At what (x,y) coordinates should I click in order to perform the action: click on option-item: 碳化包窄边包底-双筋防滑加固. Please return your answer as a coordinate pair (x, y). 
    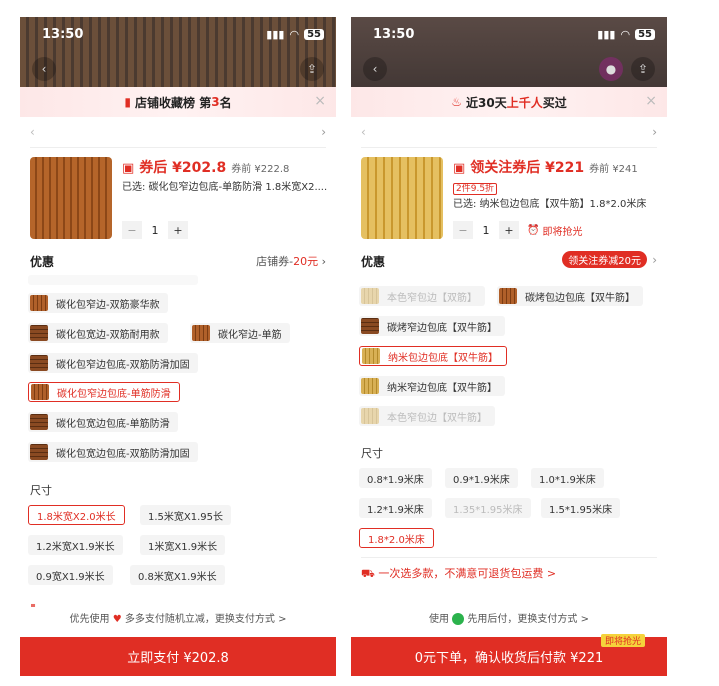
    Looking at the image, I should click on (113, 363).